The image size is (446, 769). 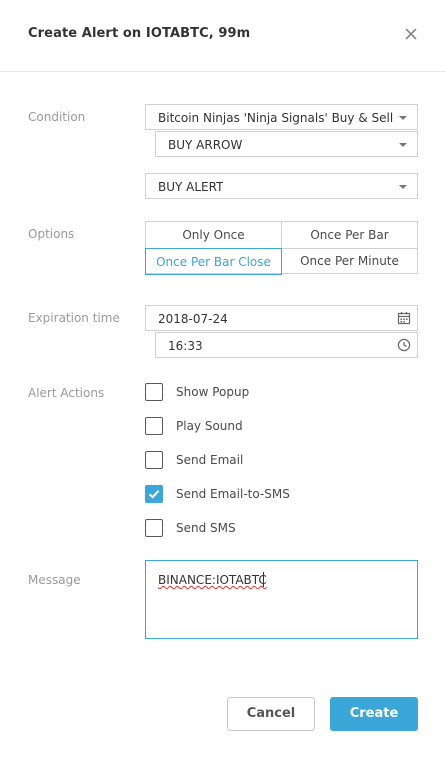 I want to click on play-sound-checkbox, so click(x=154, y=426).